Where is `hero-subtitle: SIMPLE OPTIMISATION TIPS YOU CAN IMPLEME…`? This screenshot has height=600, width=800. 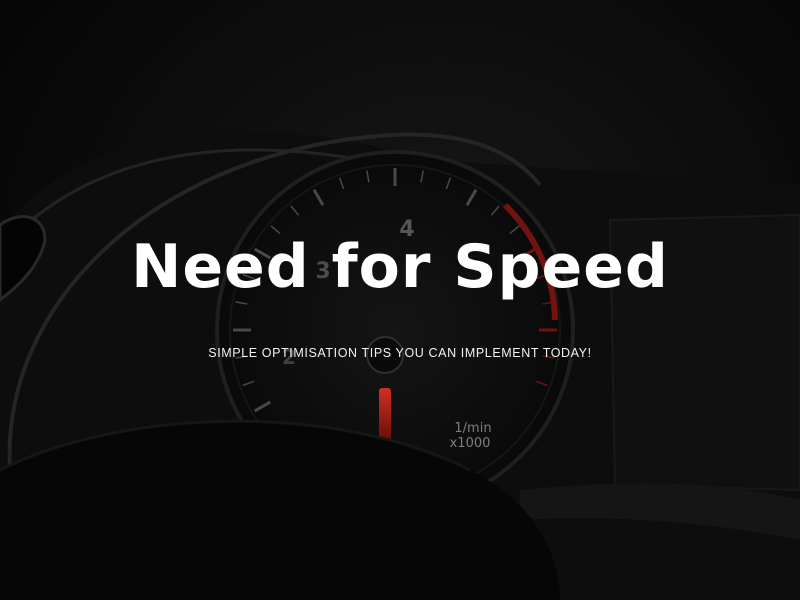 hero-subtitle: SIMPLE OPTIMISATION TIPS YOU CAN IMPLEME… is located at coordinates (400, 353).